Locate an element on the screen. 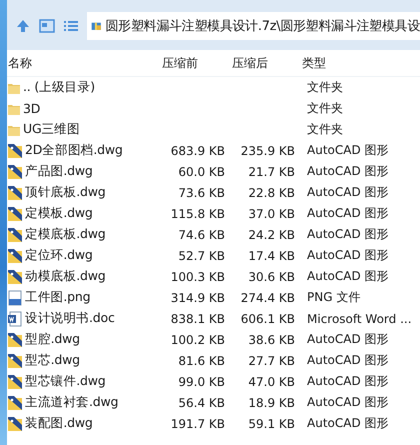 The height and width of the screenshot is (445, 420). compressed-size: 59.1 KB is located at coordinates (271, 423).